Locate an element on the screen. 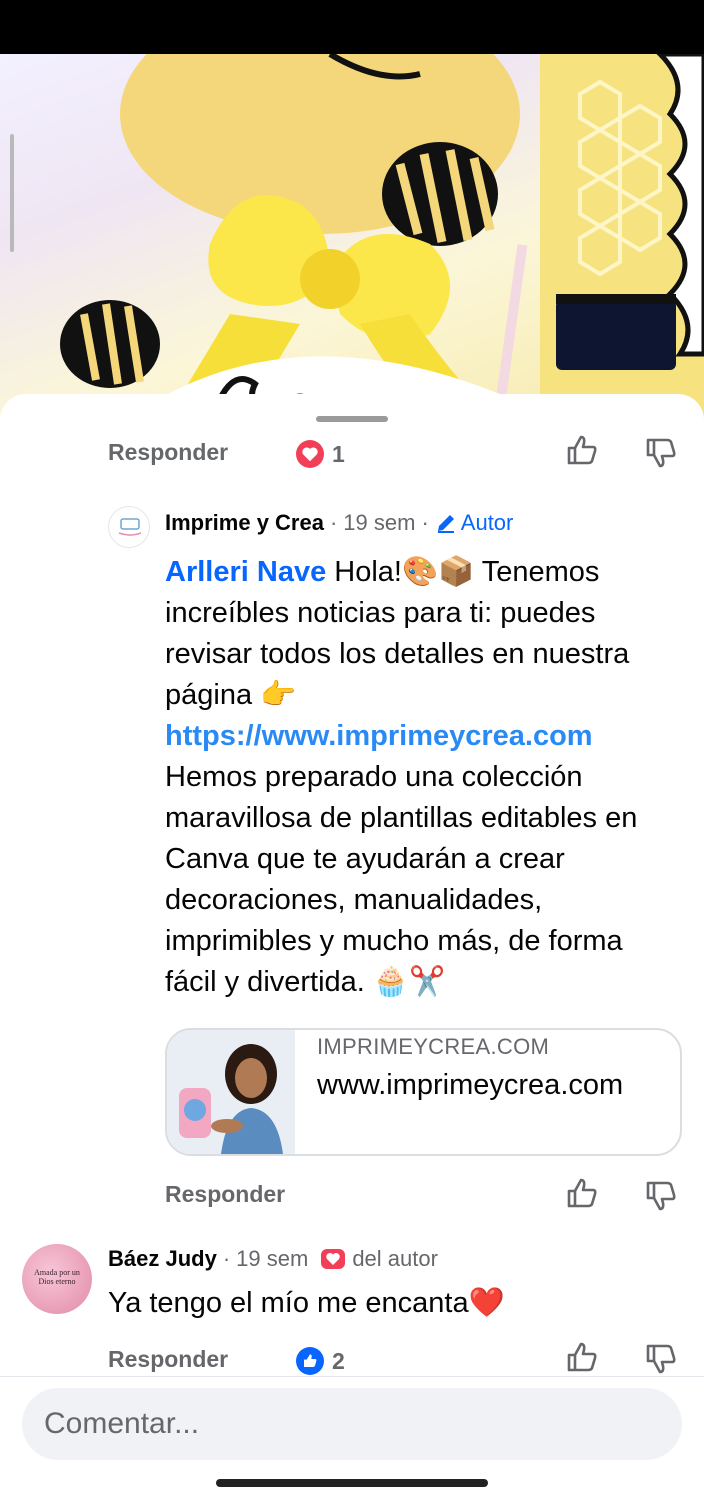 Image resolution: width=704 pixels, height=1500 pixels. reaction-summary: 2 is located at coordinates (320, 1361).